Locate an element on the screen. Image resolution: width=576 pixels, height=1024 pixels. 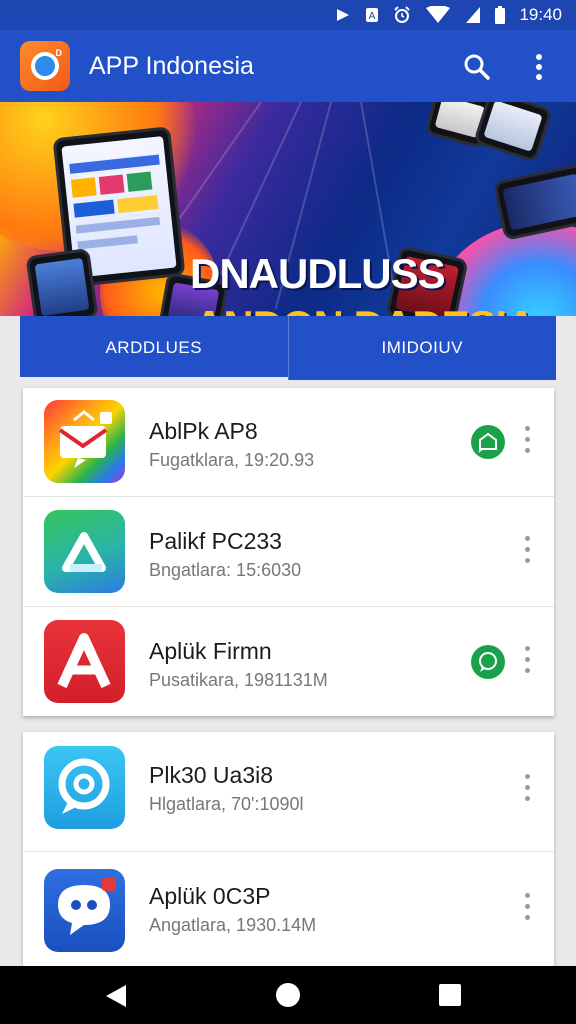
signal-icon is located at coordinates (473, 15).